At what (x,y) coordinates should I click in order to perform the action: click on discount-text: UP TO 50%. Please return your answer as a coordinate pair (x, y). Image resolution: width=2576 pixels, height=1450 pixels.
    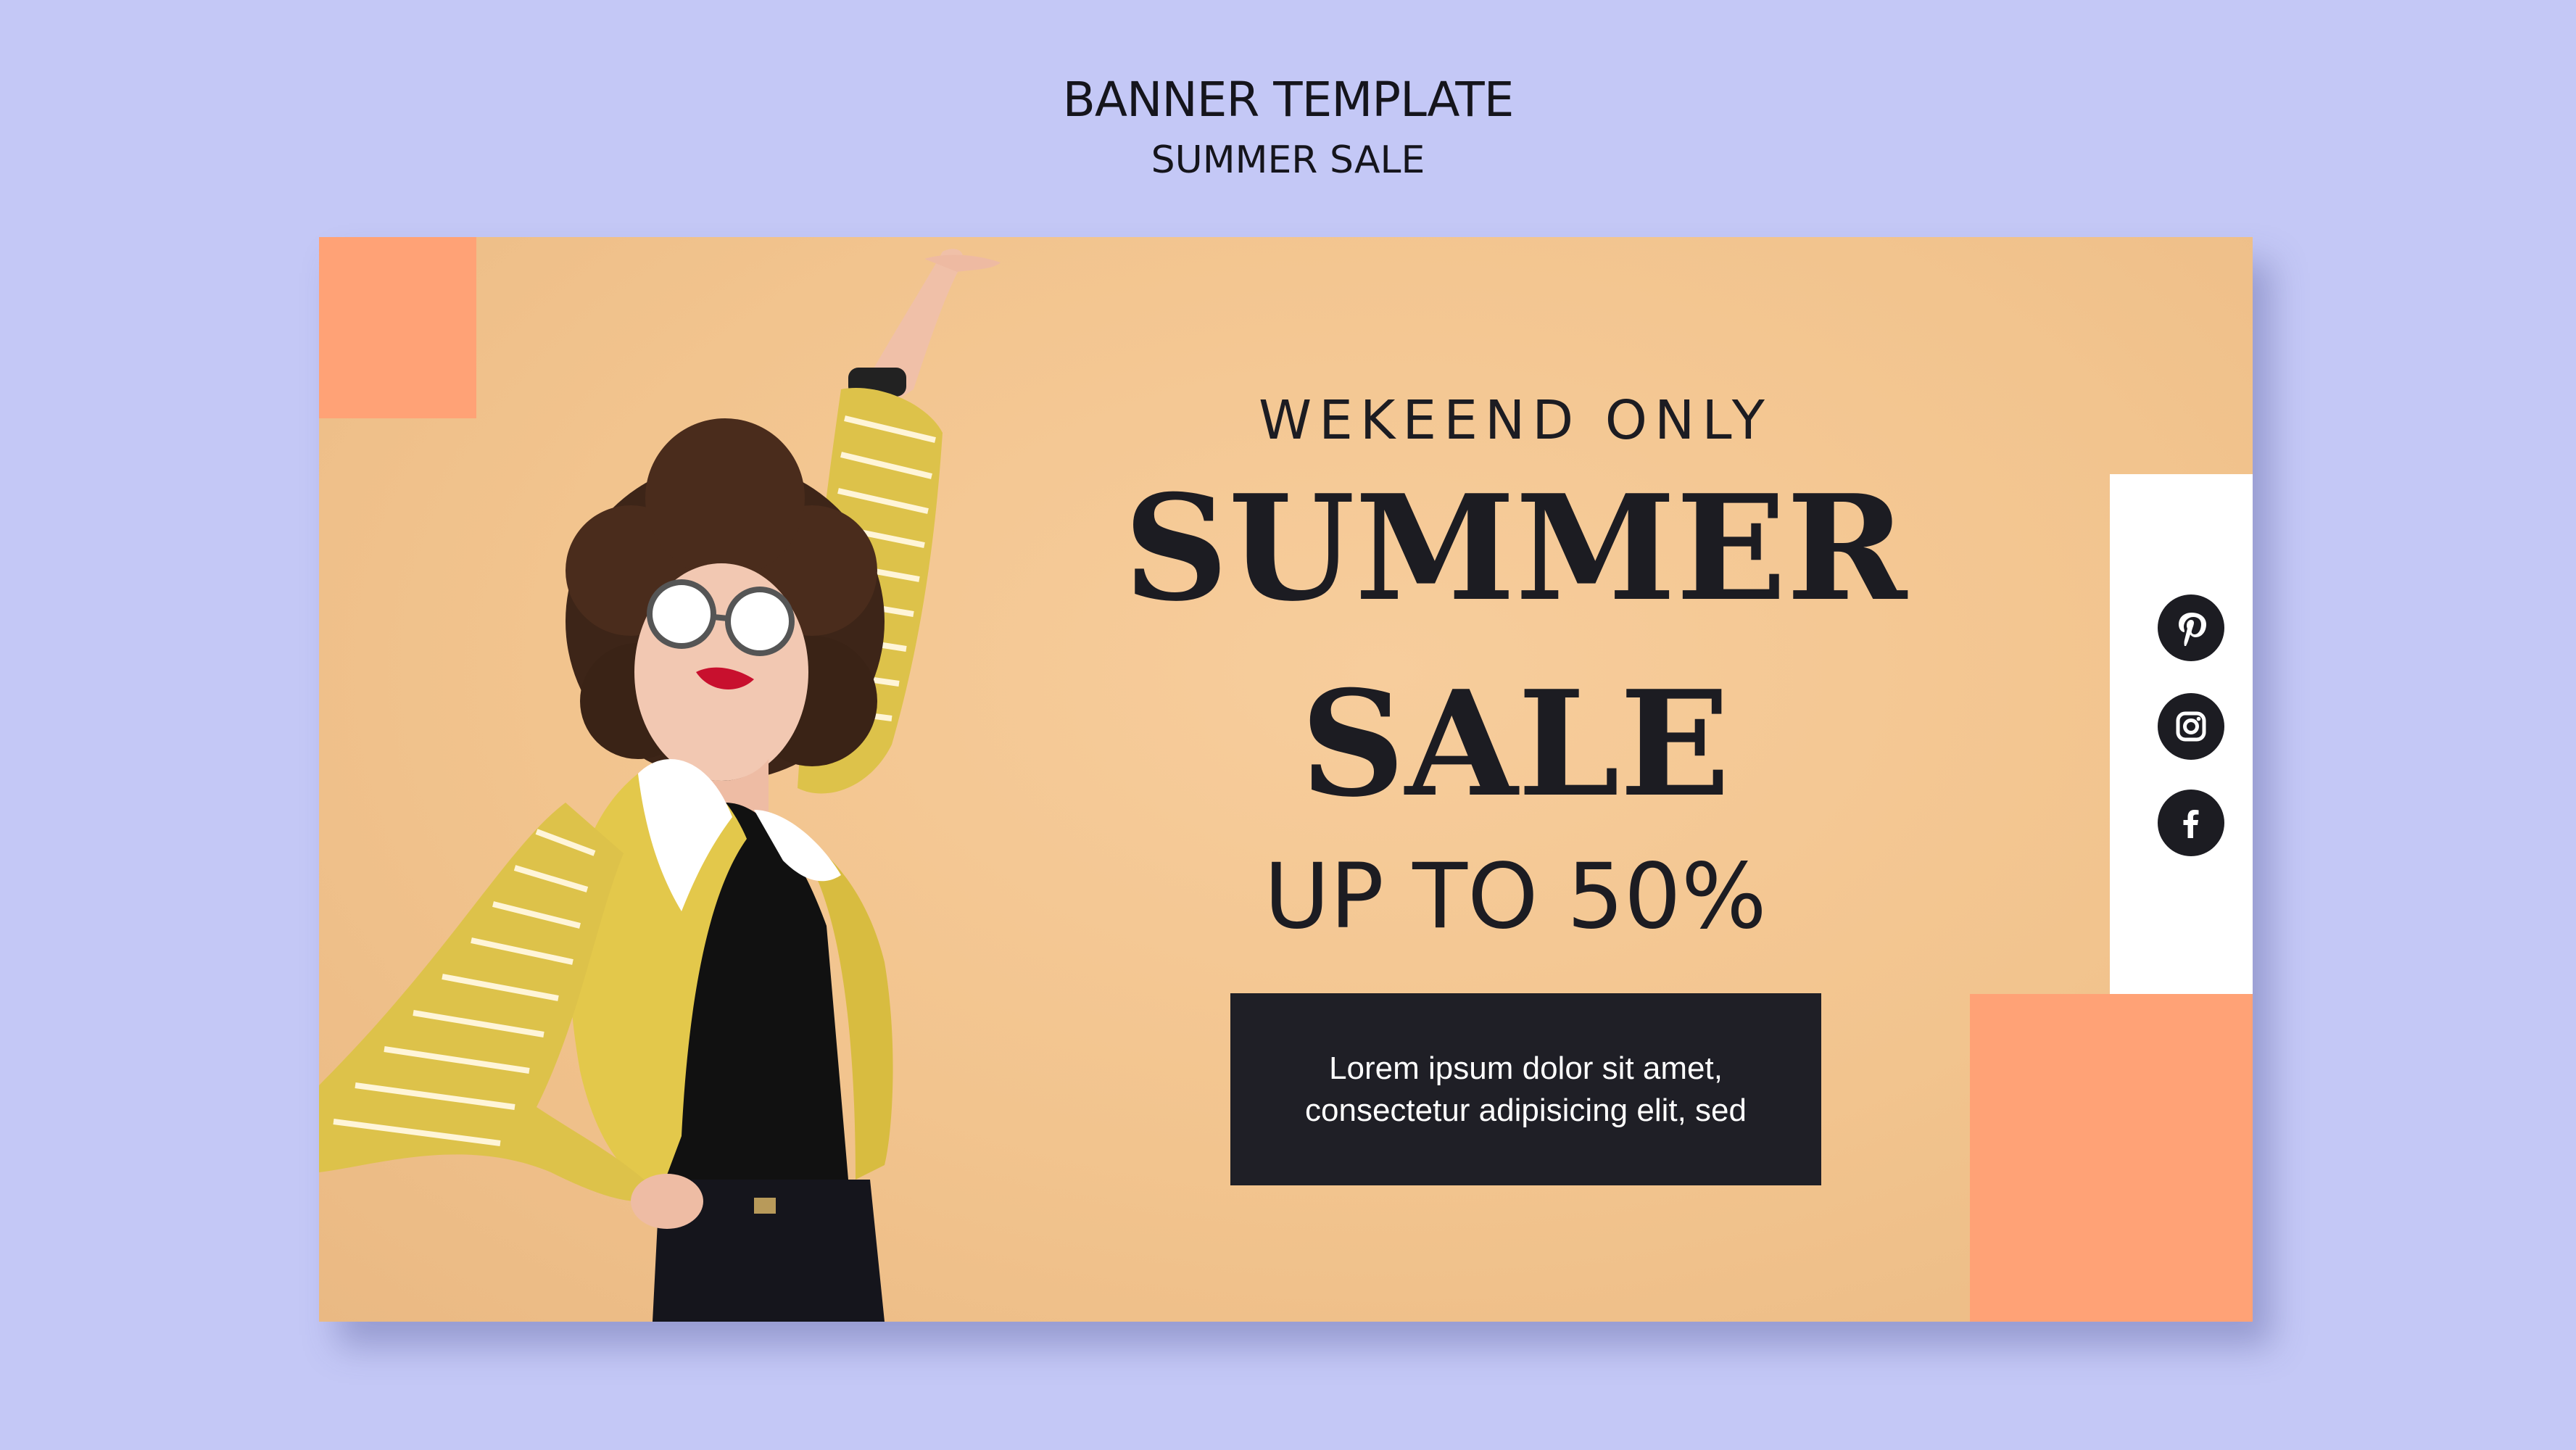
    Looking at the image, I should click on (1516, 897).